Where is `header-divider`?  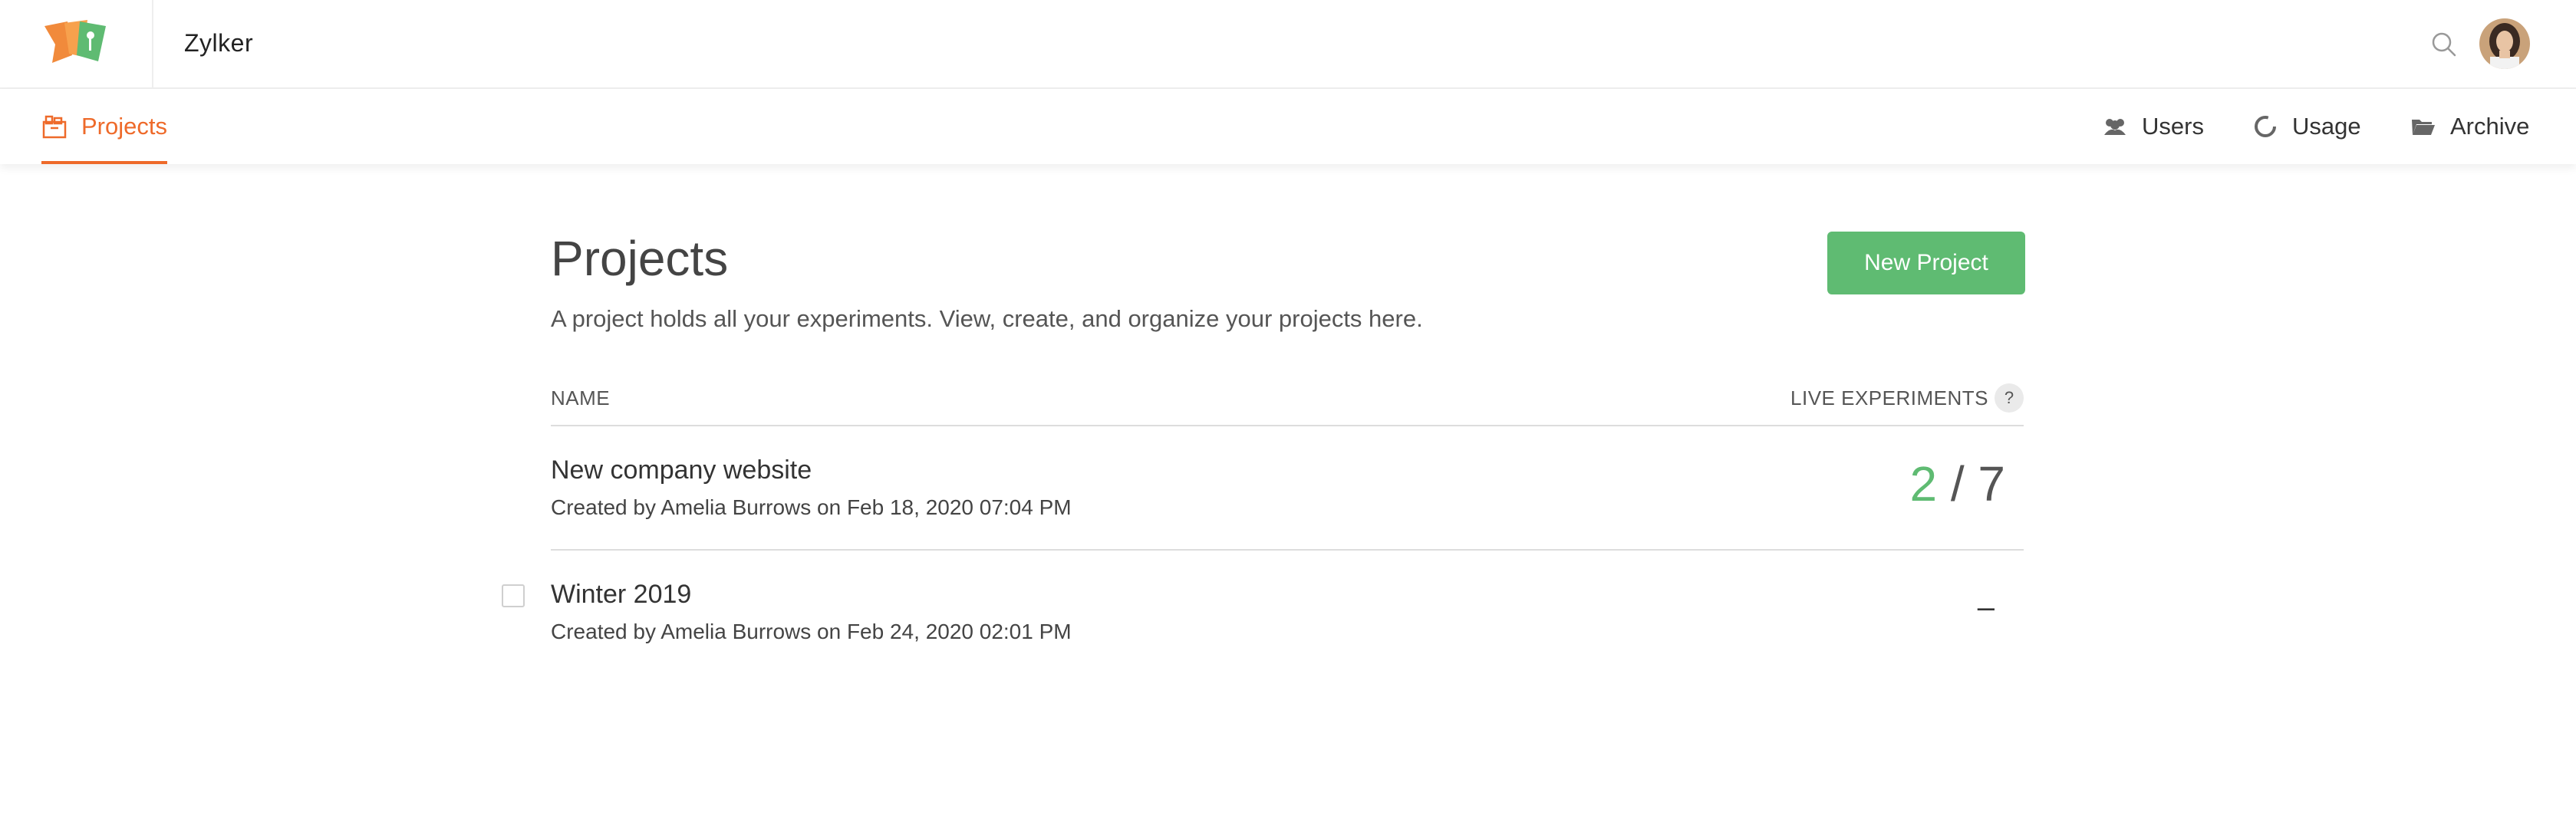
header-divider is located at coordinates (152, 44).